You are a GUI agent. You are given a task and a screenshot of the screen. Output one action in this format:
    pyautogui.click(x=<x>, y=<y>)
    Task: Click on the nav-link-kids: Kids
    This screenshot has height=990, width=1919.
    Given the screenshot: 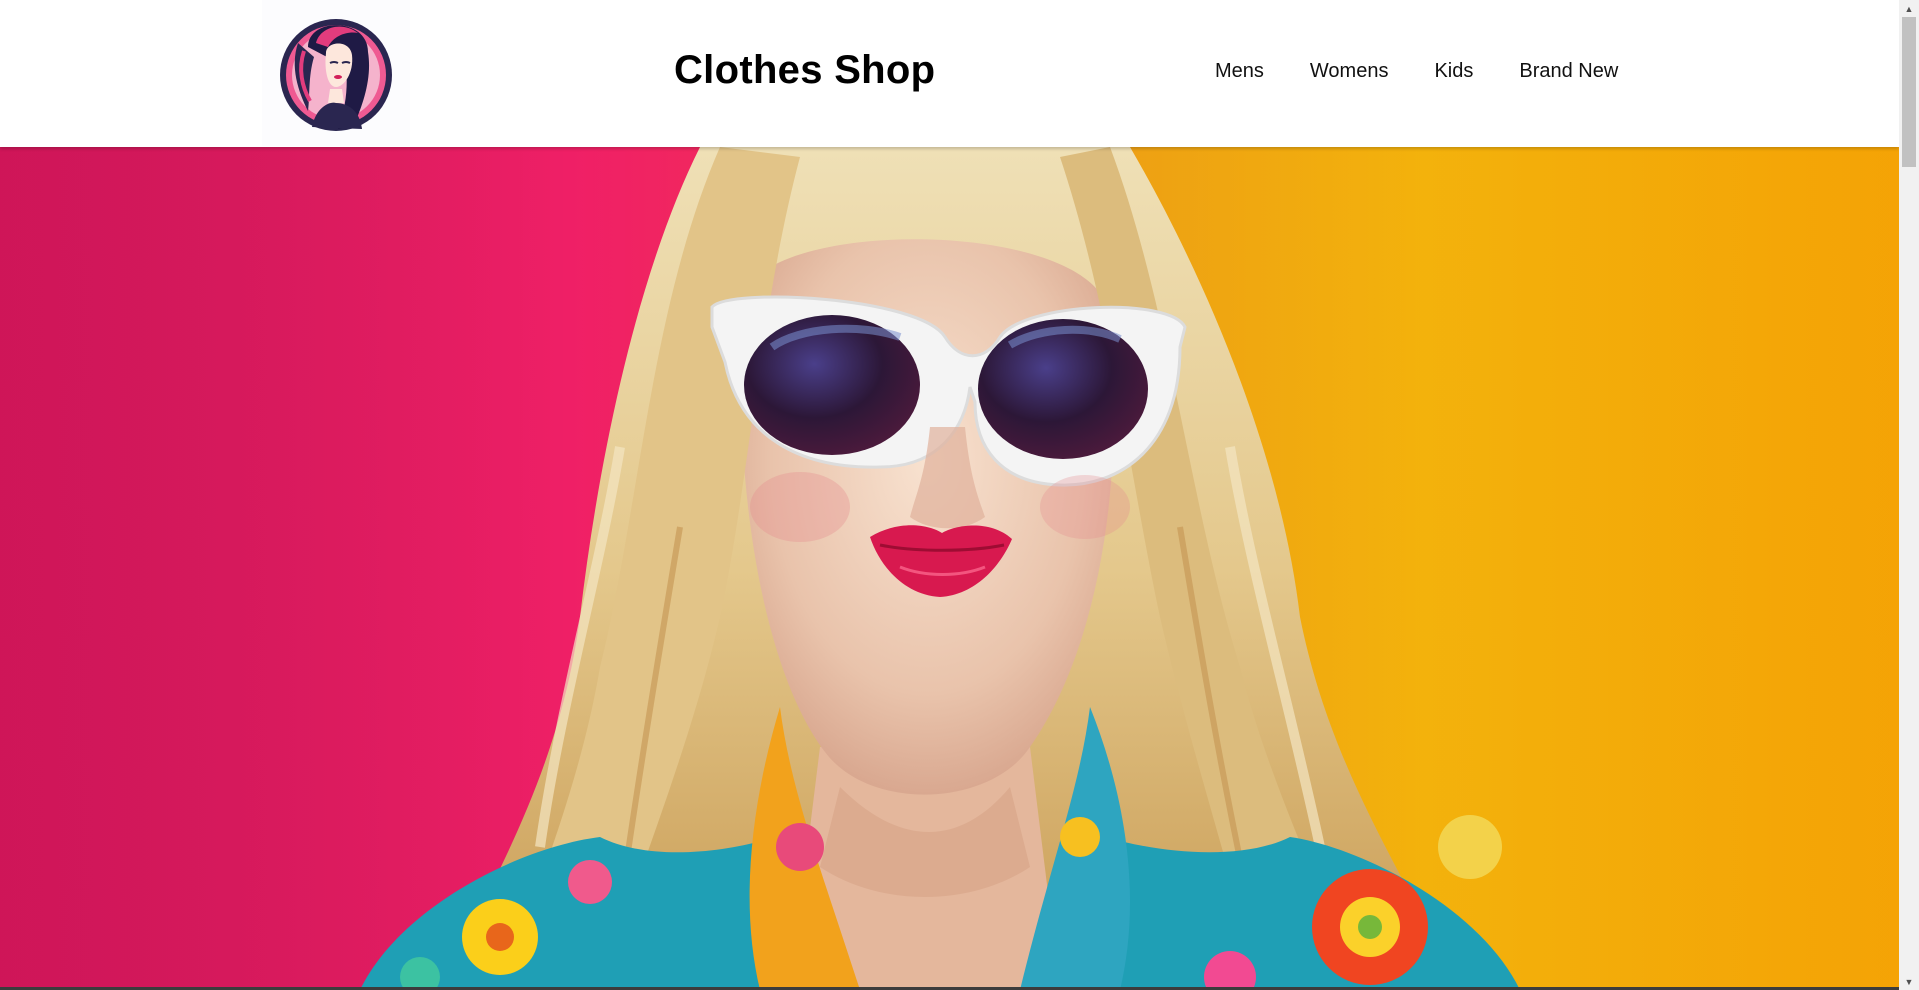 What is the action you would take?
    pyautogui.click(x=1453, y=71)
    